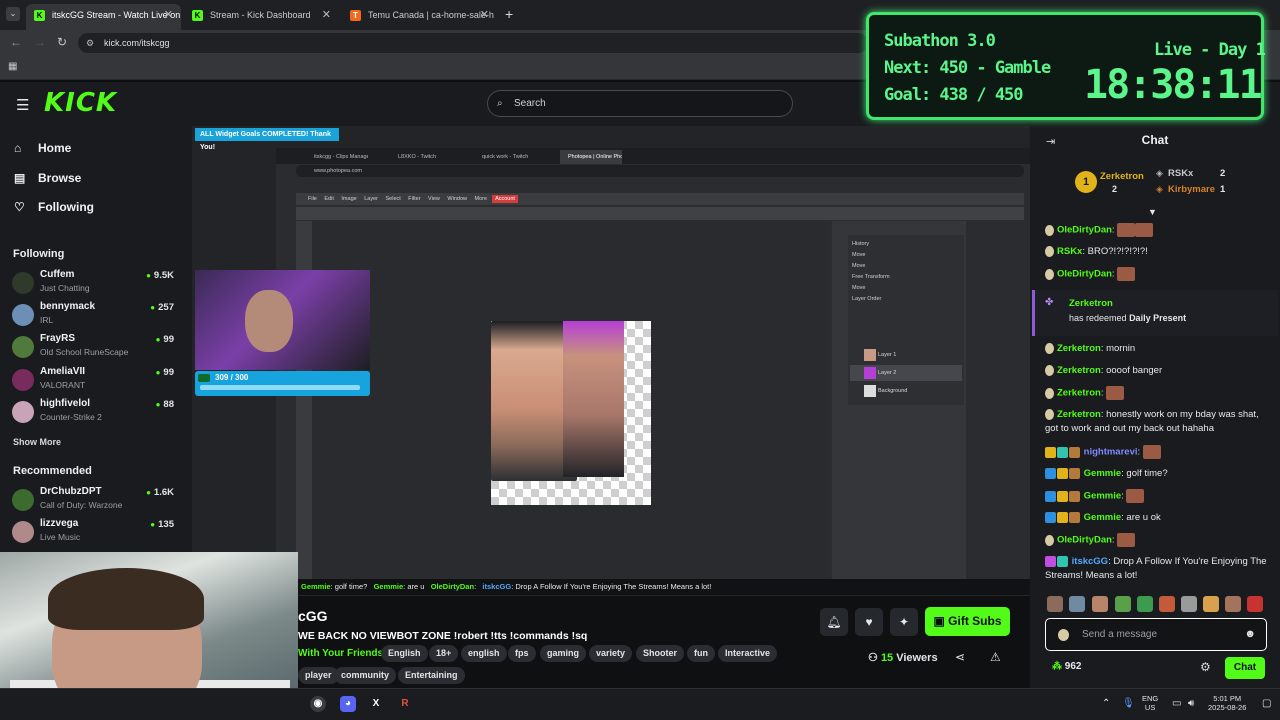 The height and width of the screenshot is (720, 1280). I want to click on clock-date: 2025-08-26, so click(1227, 707).